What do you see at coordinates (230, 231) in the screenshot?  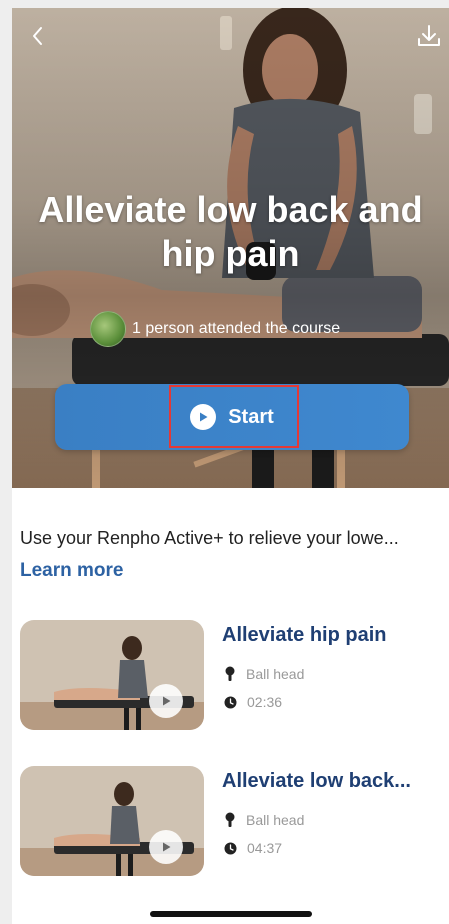 I see `course-title: Alleviate low back and hip pain` at bounding box center [230, 231].